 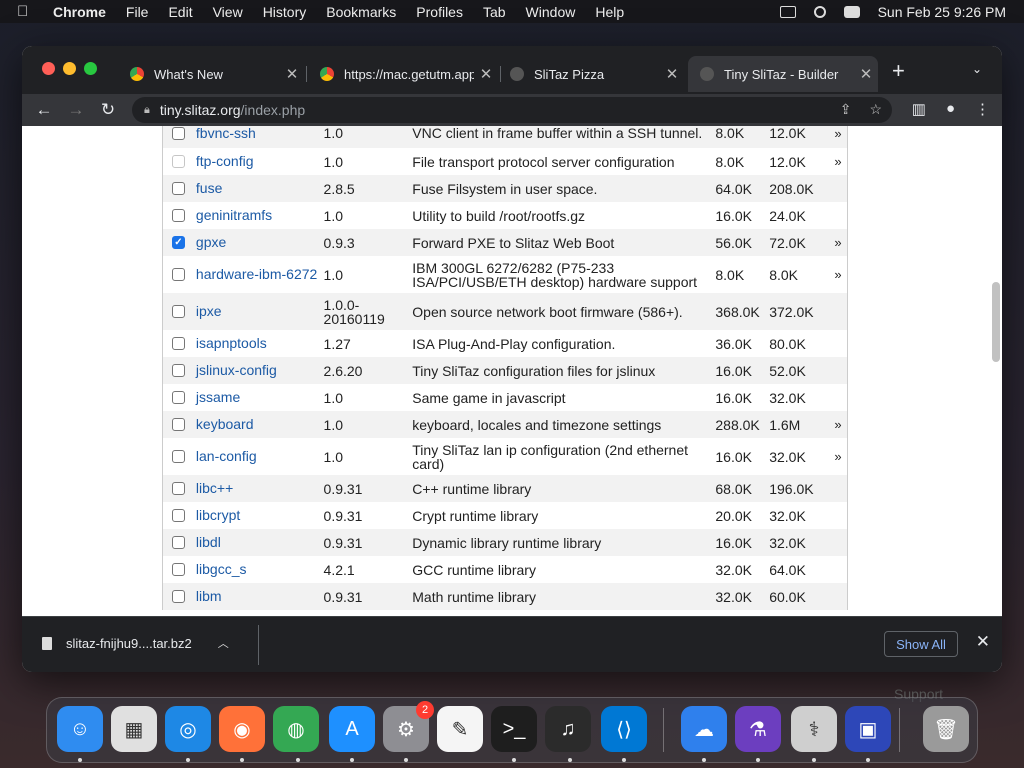 I want to click on system-settings-icon: ⚙ 2, so click(x=408, y=726).